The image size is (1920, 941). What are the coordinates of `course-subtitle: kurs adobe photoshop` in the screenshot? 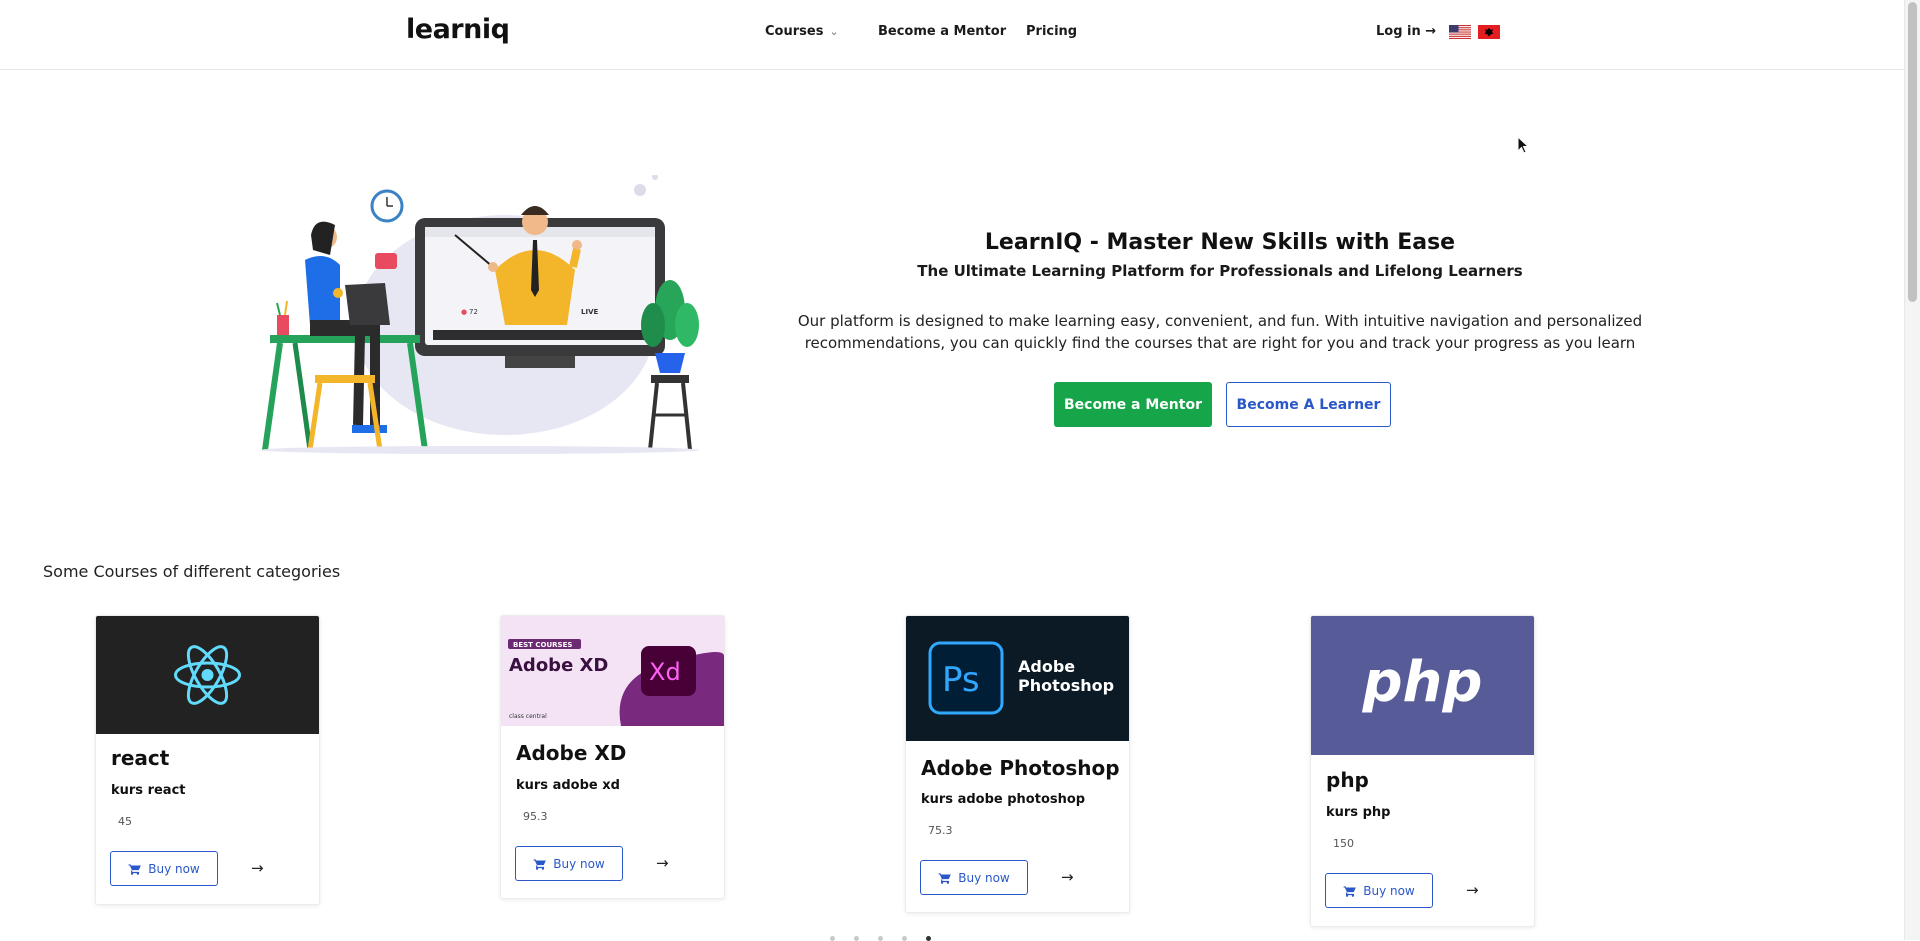 It's located at (1003, 799).